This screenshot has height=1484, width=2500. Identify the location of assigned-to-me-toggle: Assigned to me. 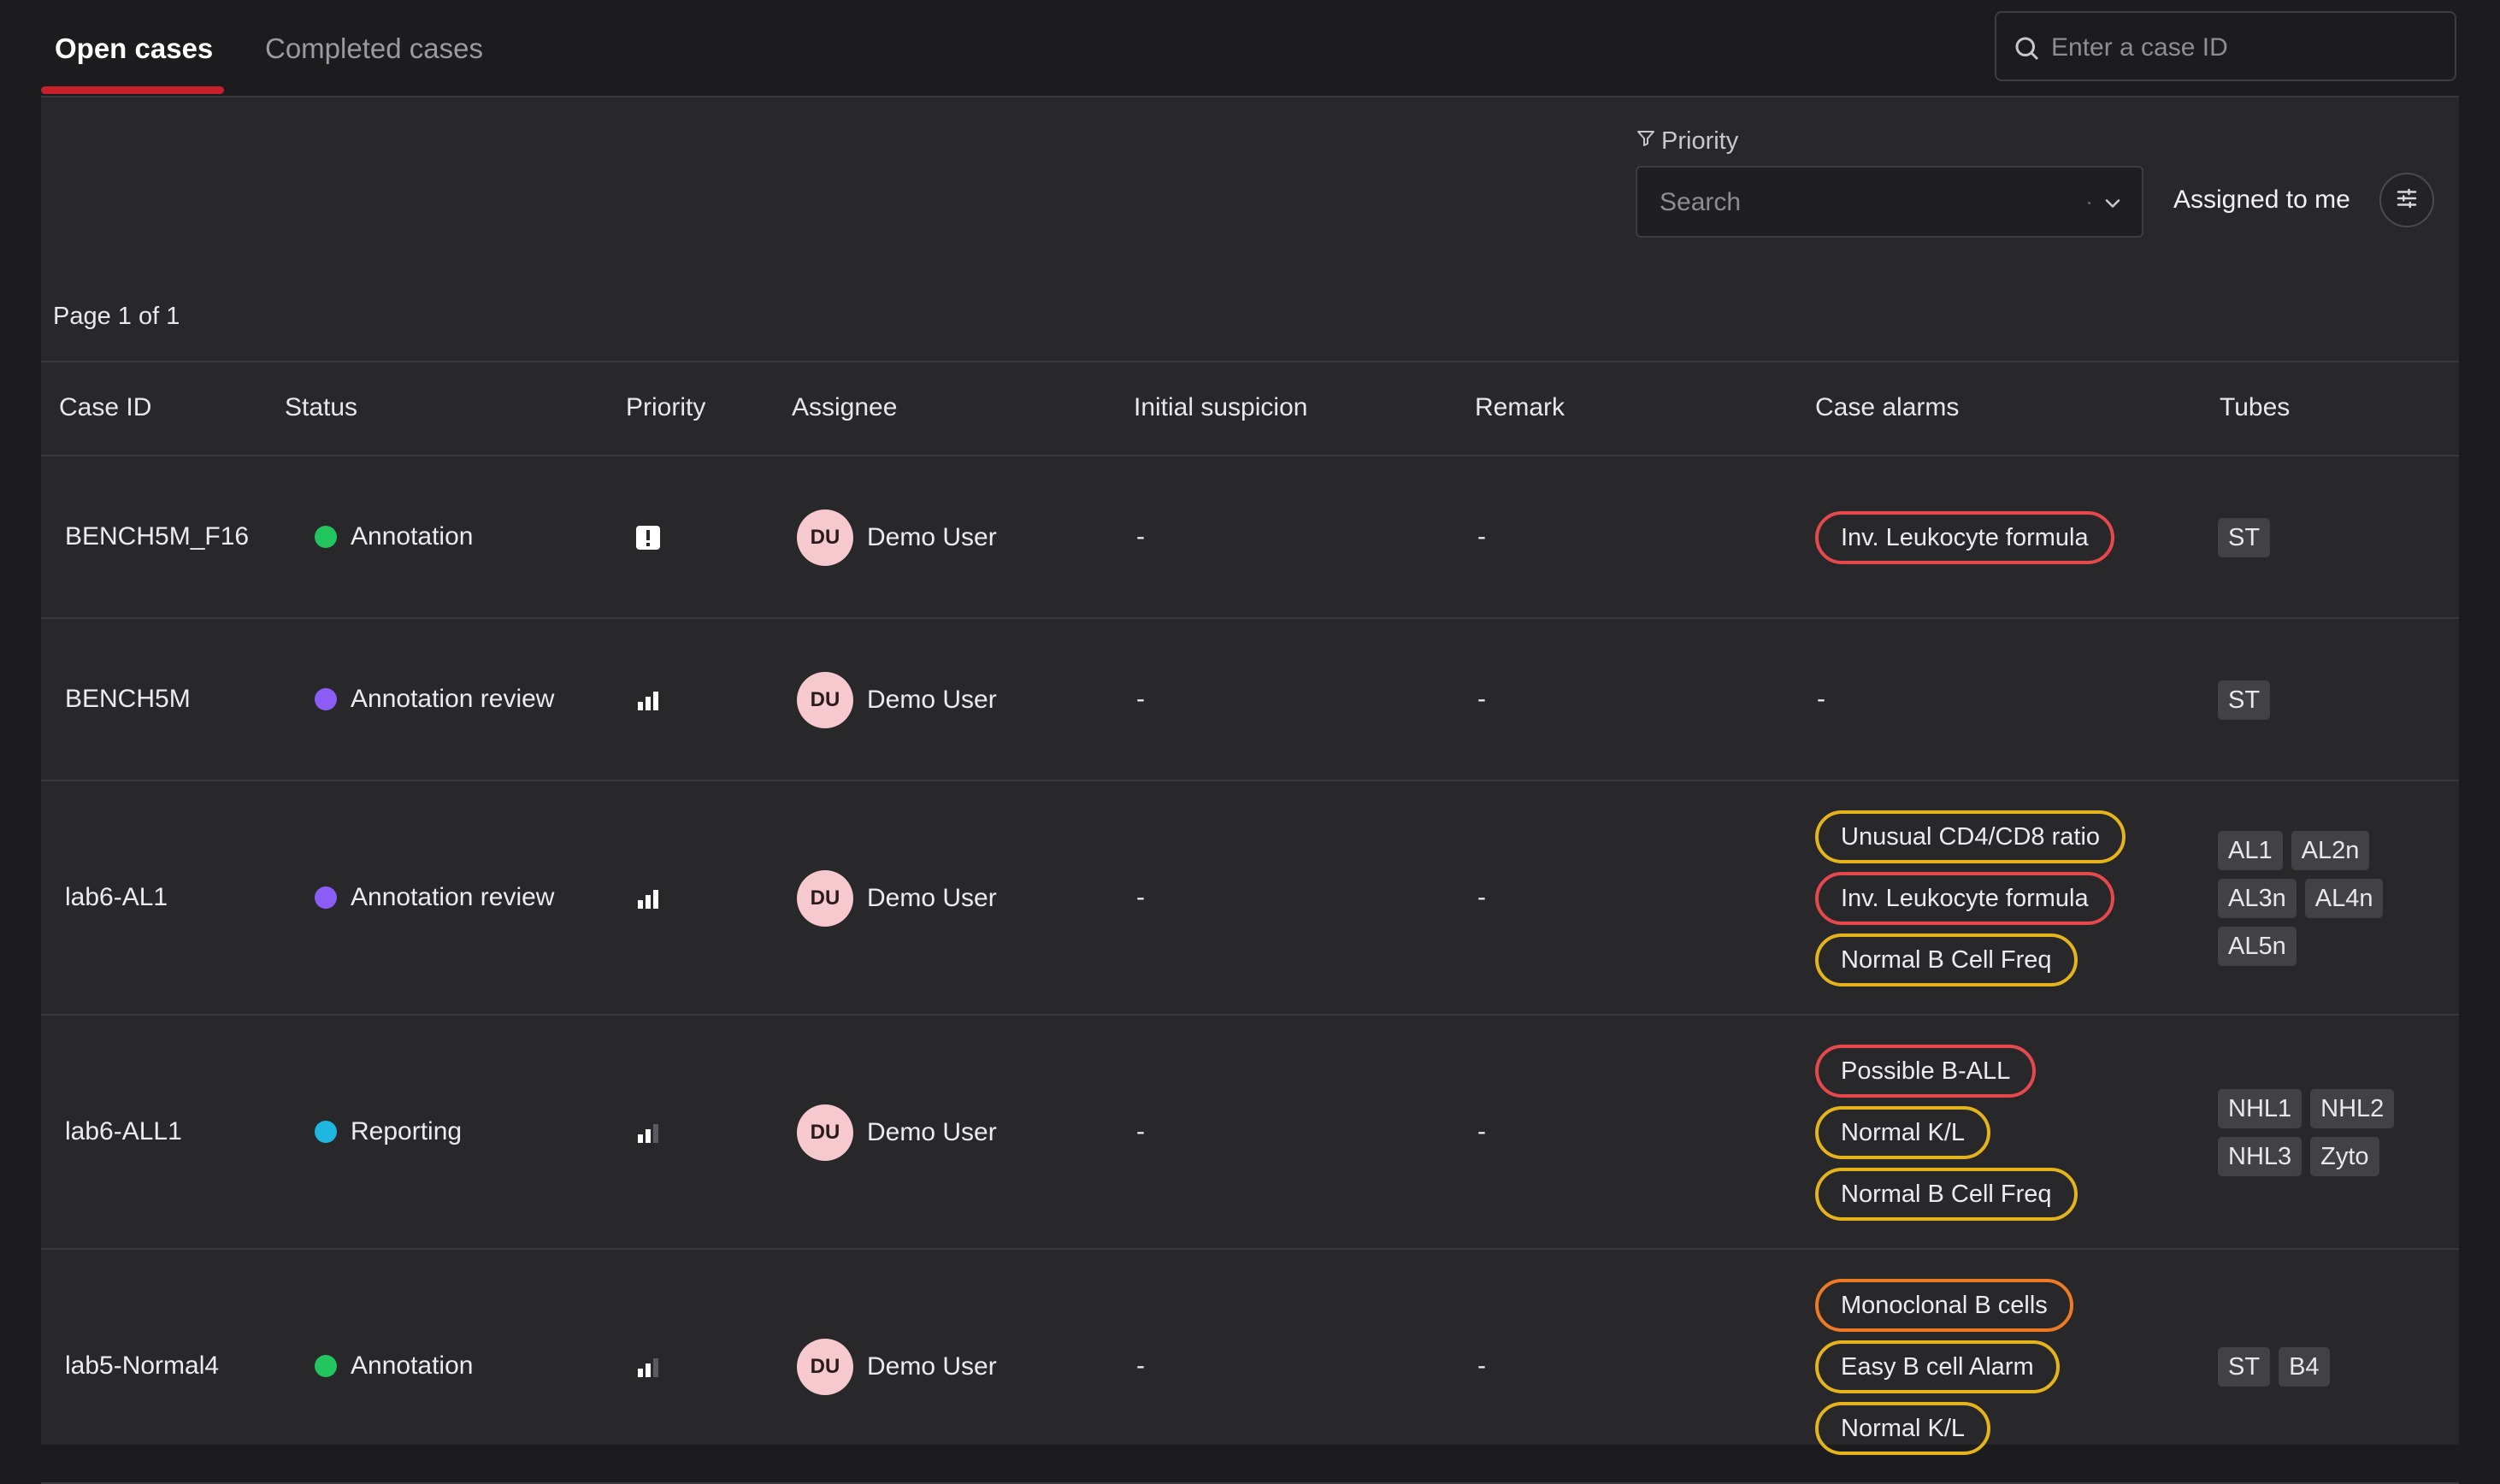
(2261, 200).